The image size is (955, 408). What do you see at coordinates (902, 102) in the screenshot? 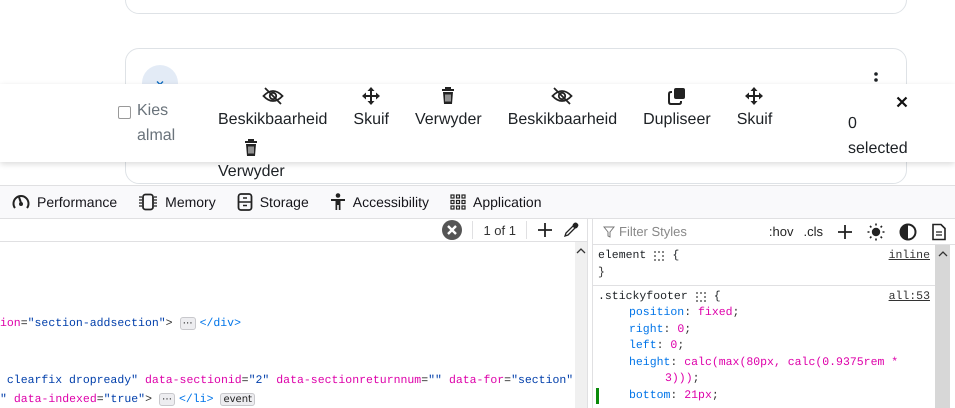
I see `close-icon` at bounding box center [902, 102].